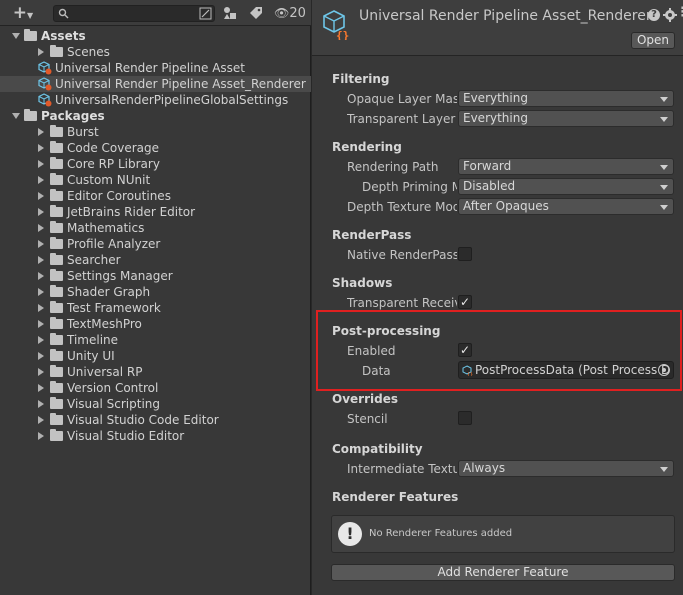 The image size is (683, 595). Describe the element at coordinates (155, 340) in the screenshot. I see `tree-folder-item: Timeline` at that location.